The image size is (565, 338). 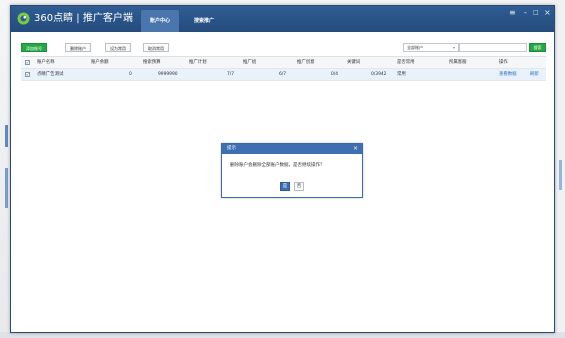 What do you see at coordinates (83, 18) in the screenshot?
I see `app-title: 360点睛 | 推广客户端` at bounding box center [83, 18].